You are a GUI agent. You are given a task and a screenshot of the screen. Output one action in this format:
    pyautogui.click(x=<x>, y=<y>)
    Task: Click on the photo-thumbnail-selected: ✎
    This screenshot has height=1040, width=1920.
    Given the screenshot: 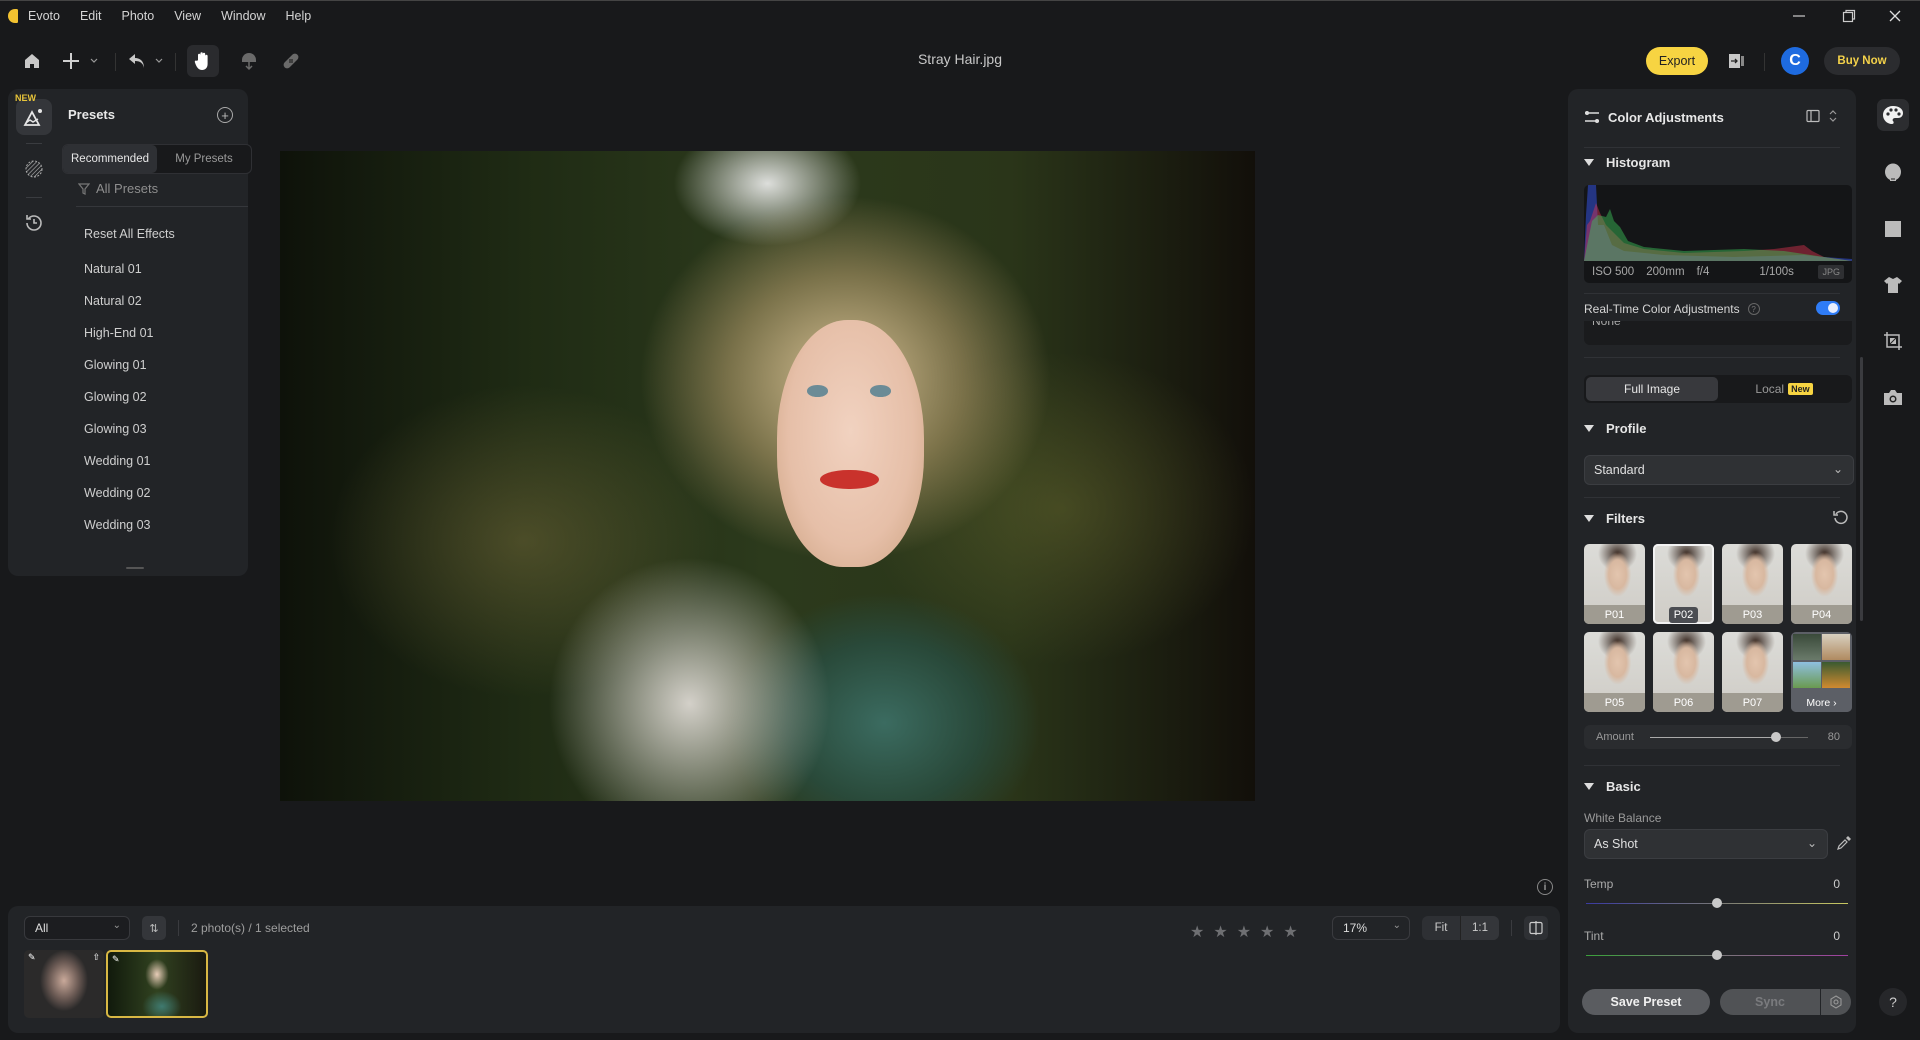 What is the action you would take?
    pyautogui.click(x=157, y=984)
    